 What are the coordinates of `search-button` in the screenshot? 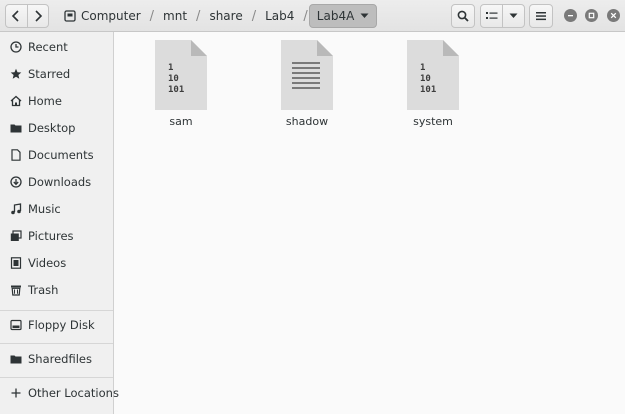 It's located at (463, 16).